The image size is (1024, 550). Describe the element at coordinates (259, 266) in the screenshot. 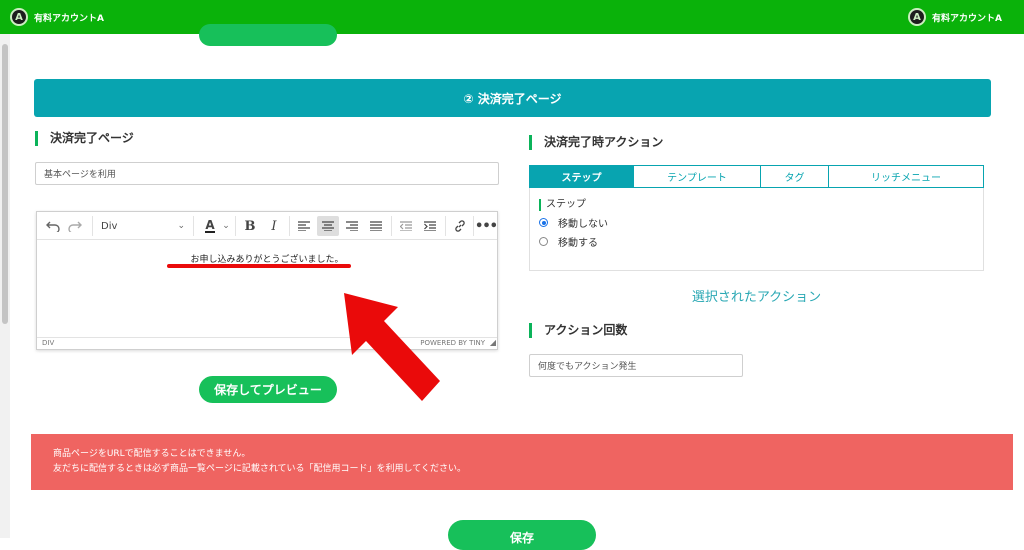

I see `annotation-underline` at that location.